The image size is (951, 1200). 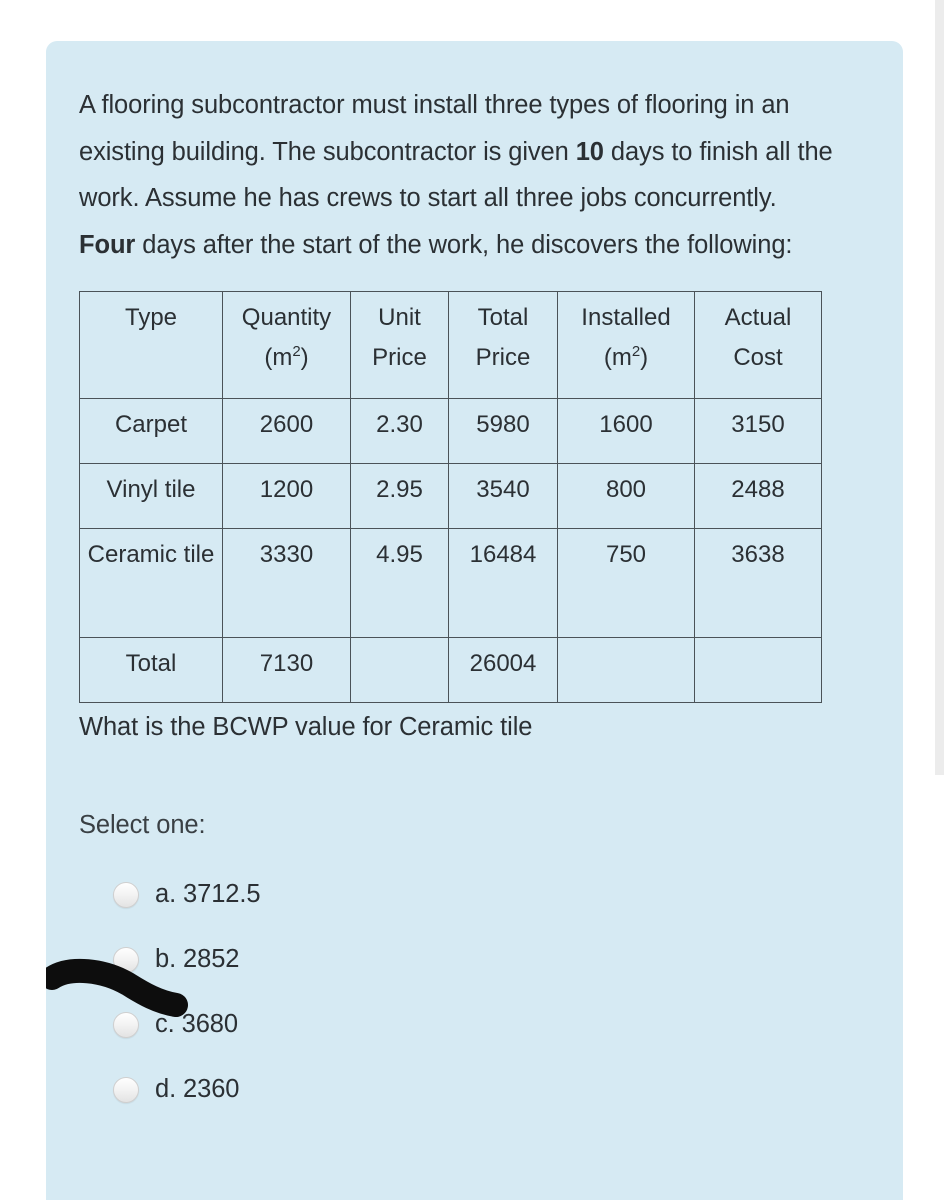 What do you see at coordinates (306, 727) in the screenshot?
I see `question-prompt: What is the BCWP value for Ceramic tile` at bounding box center [306, 727].